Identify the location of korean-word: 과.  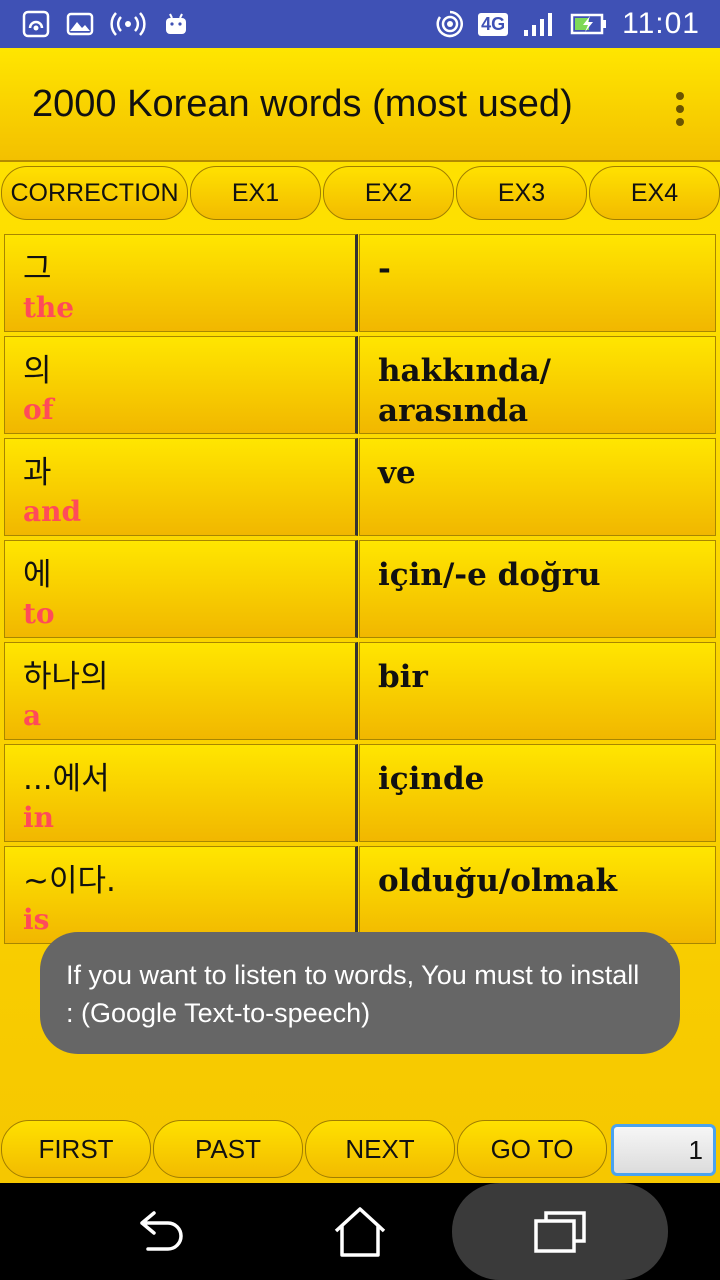
(37, 473).